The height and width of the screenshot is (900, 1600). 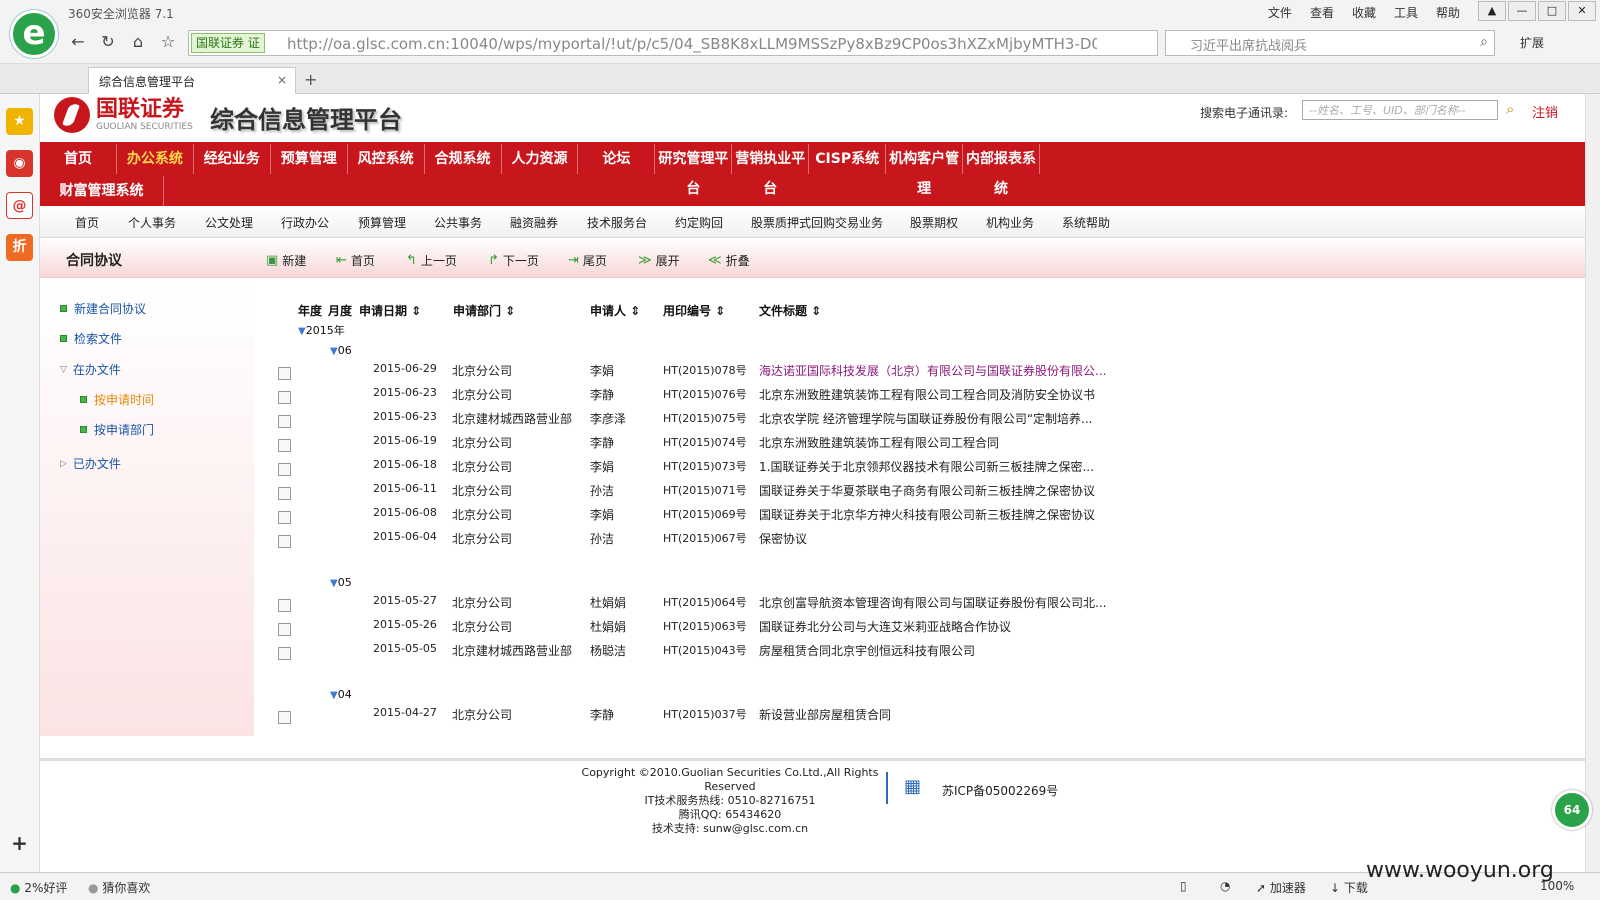 What do you see at coordinates (1545, 111) in the screenshot?
I see `logout-link: 注销` at bounding box center [1545, 111].